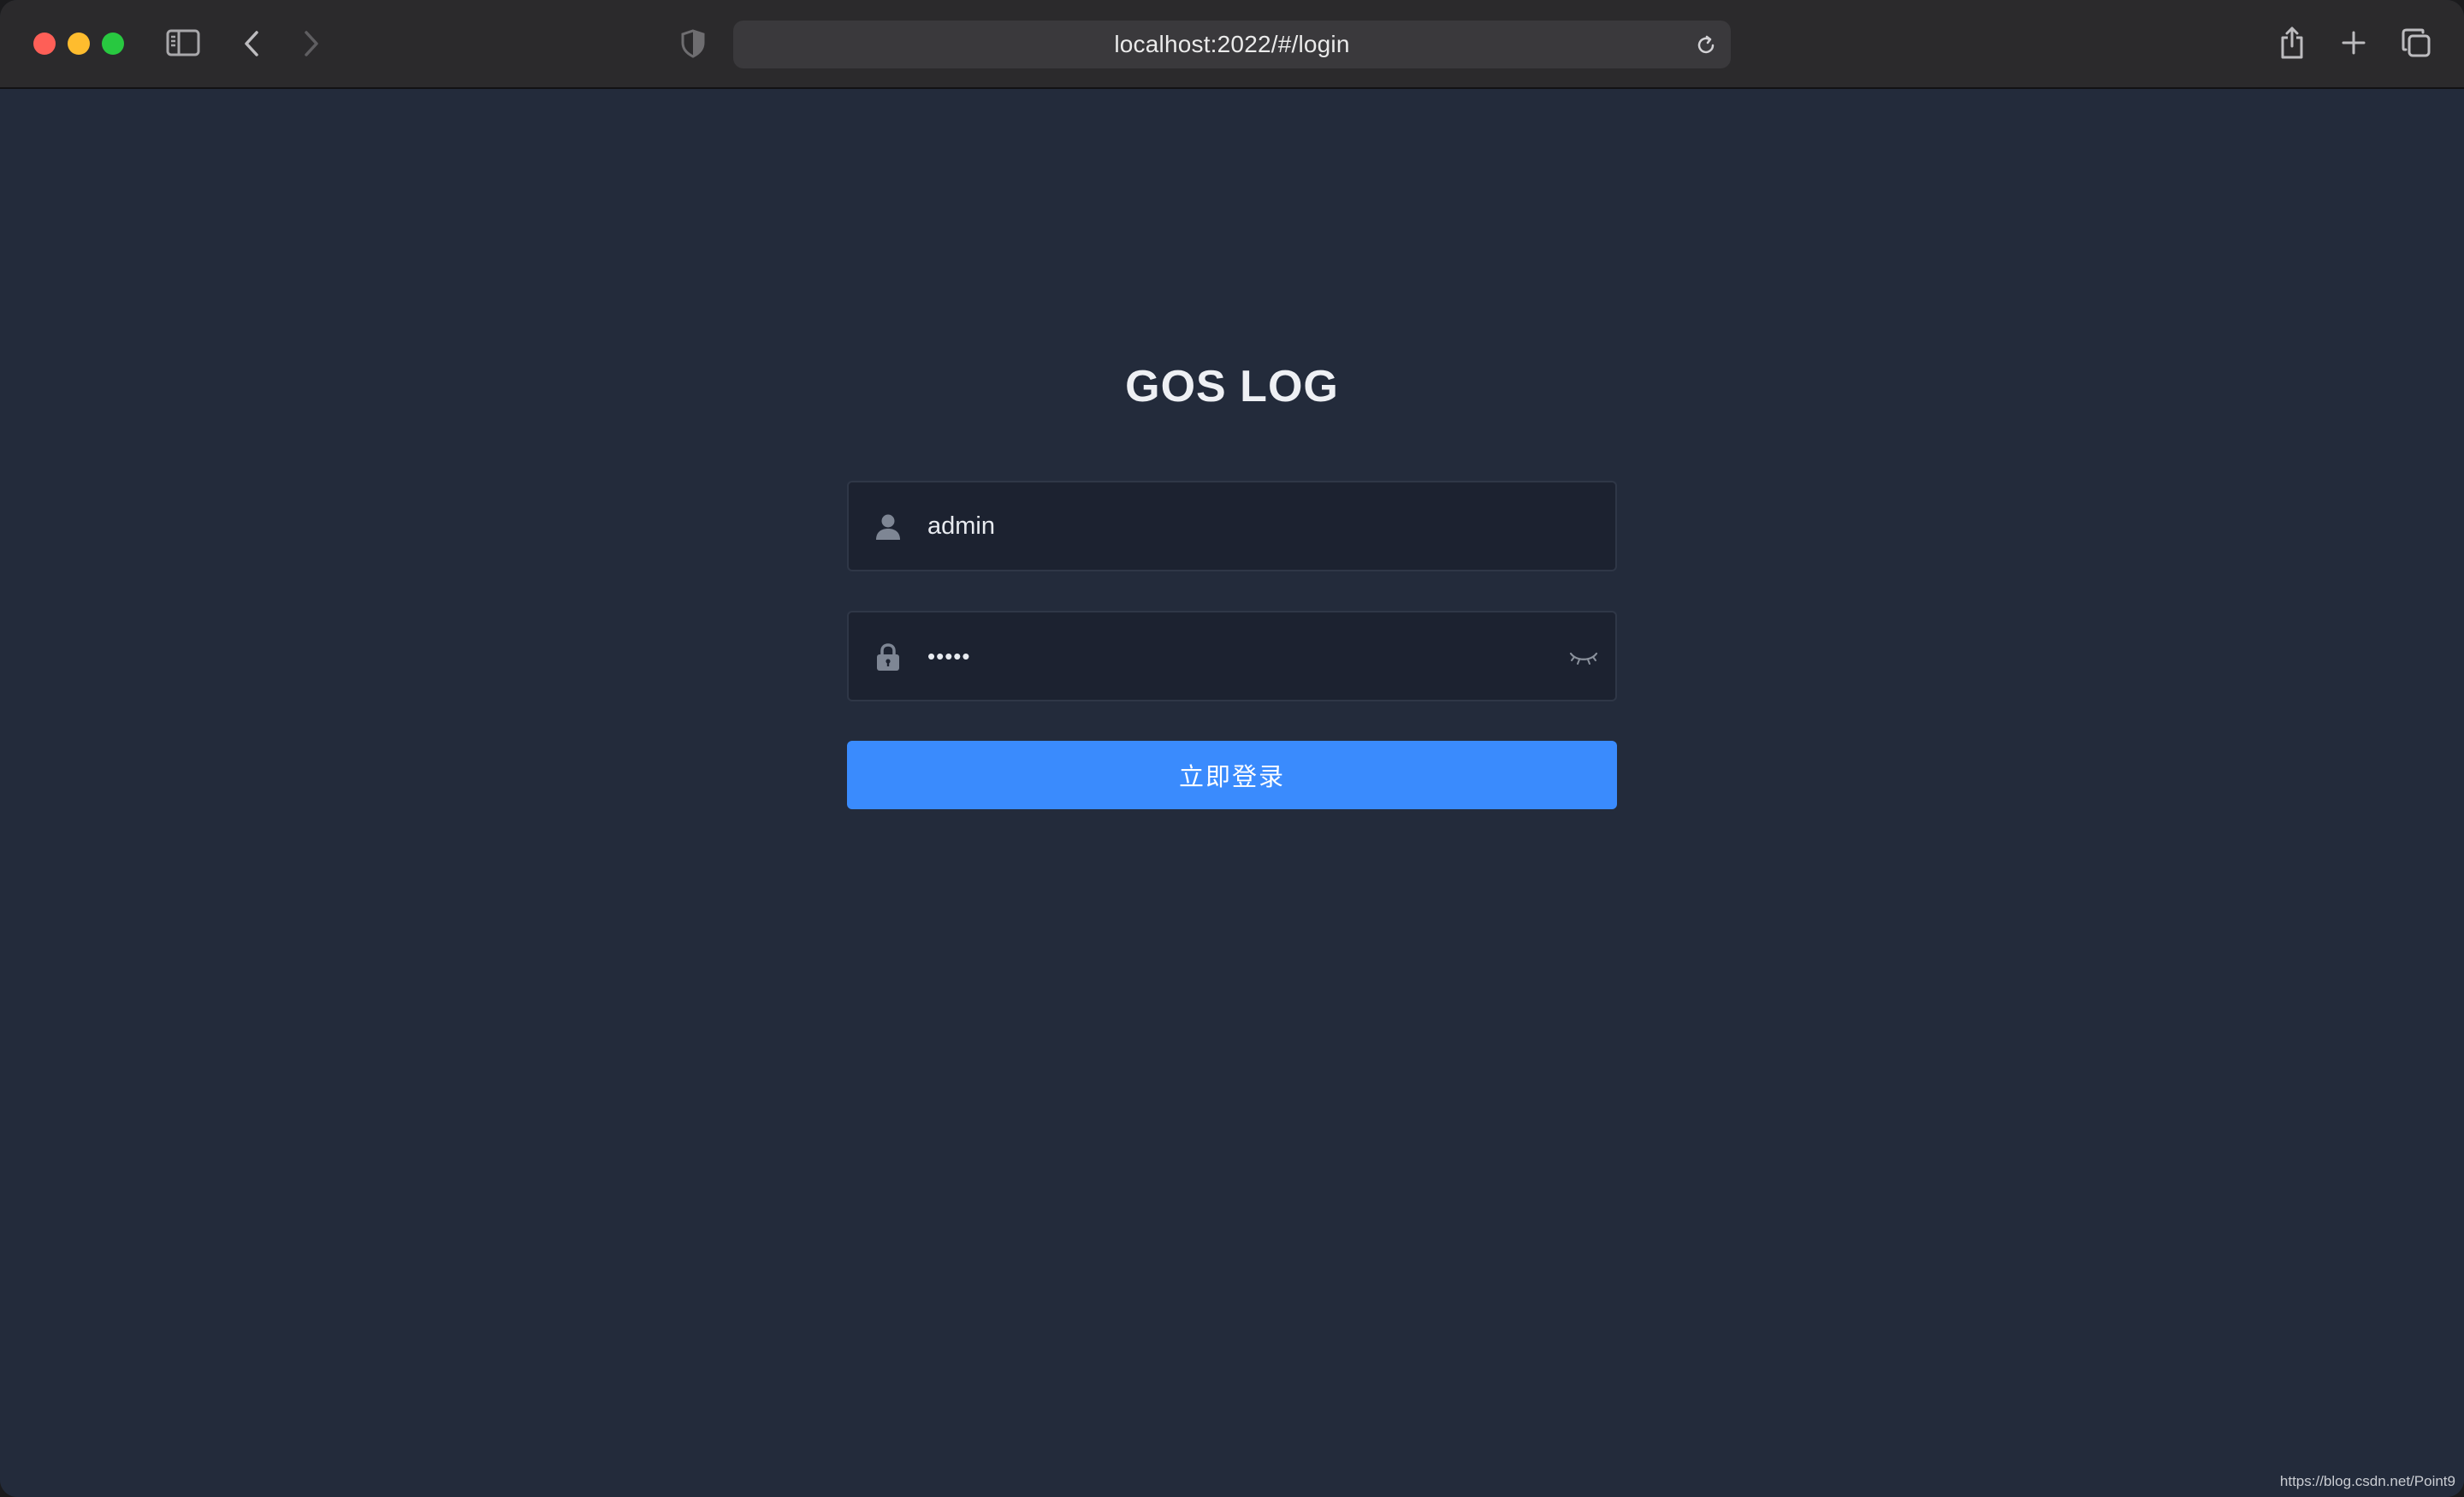  I want to click on browser-toolbar: localhost:2022/#/login, so click(1232, 44).